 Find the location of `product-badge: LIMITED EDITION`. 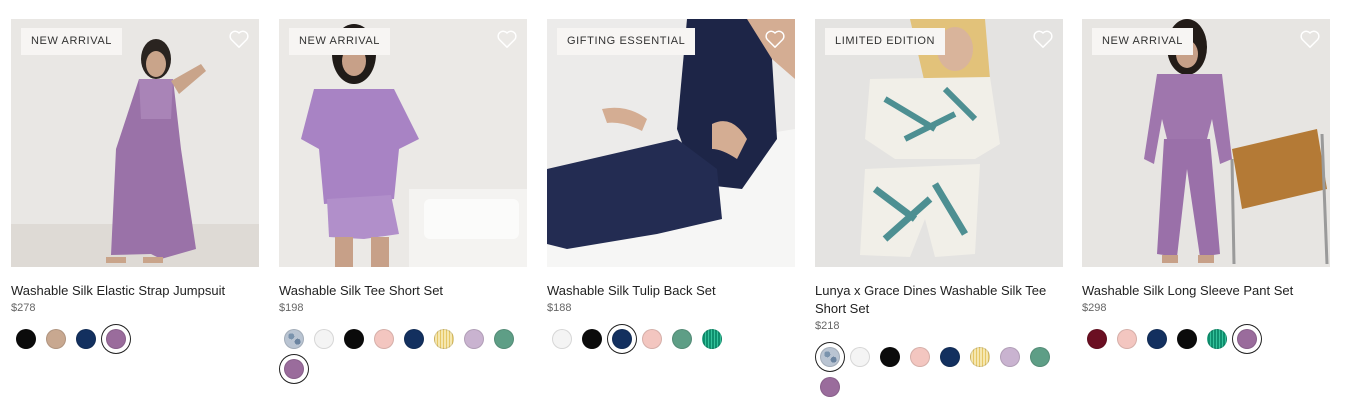

product-badge: LIMITED EDITION is located at coordinates (885, 41).